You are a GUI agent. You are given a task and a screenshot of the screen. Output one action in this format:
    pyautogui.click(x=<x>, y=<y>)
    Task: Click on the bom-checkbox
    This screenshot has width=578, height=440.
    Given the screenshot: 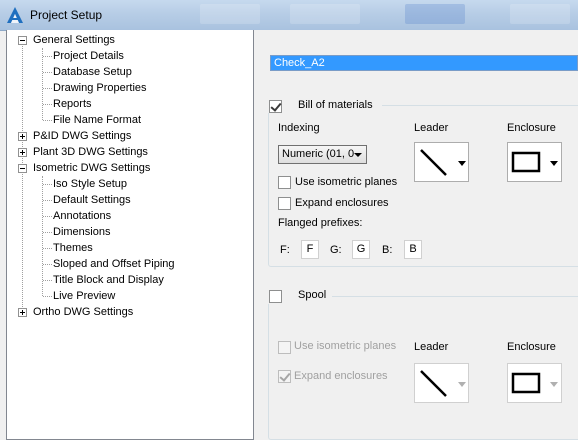 What is the action you would take?
    pyautogui.click(x=275, y=106)
    